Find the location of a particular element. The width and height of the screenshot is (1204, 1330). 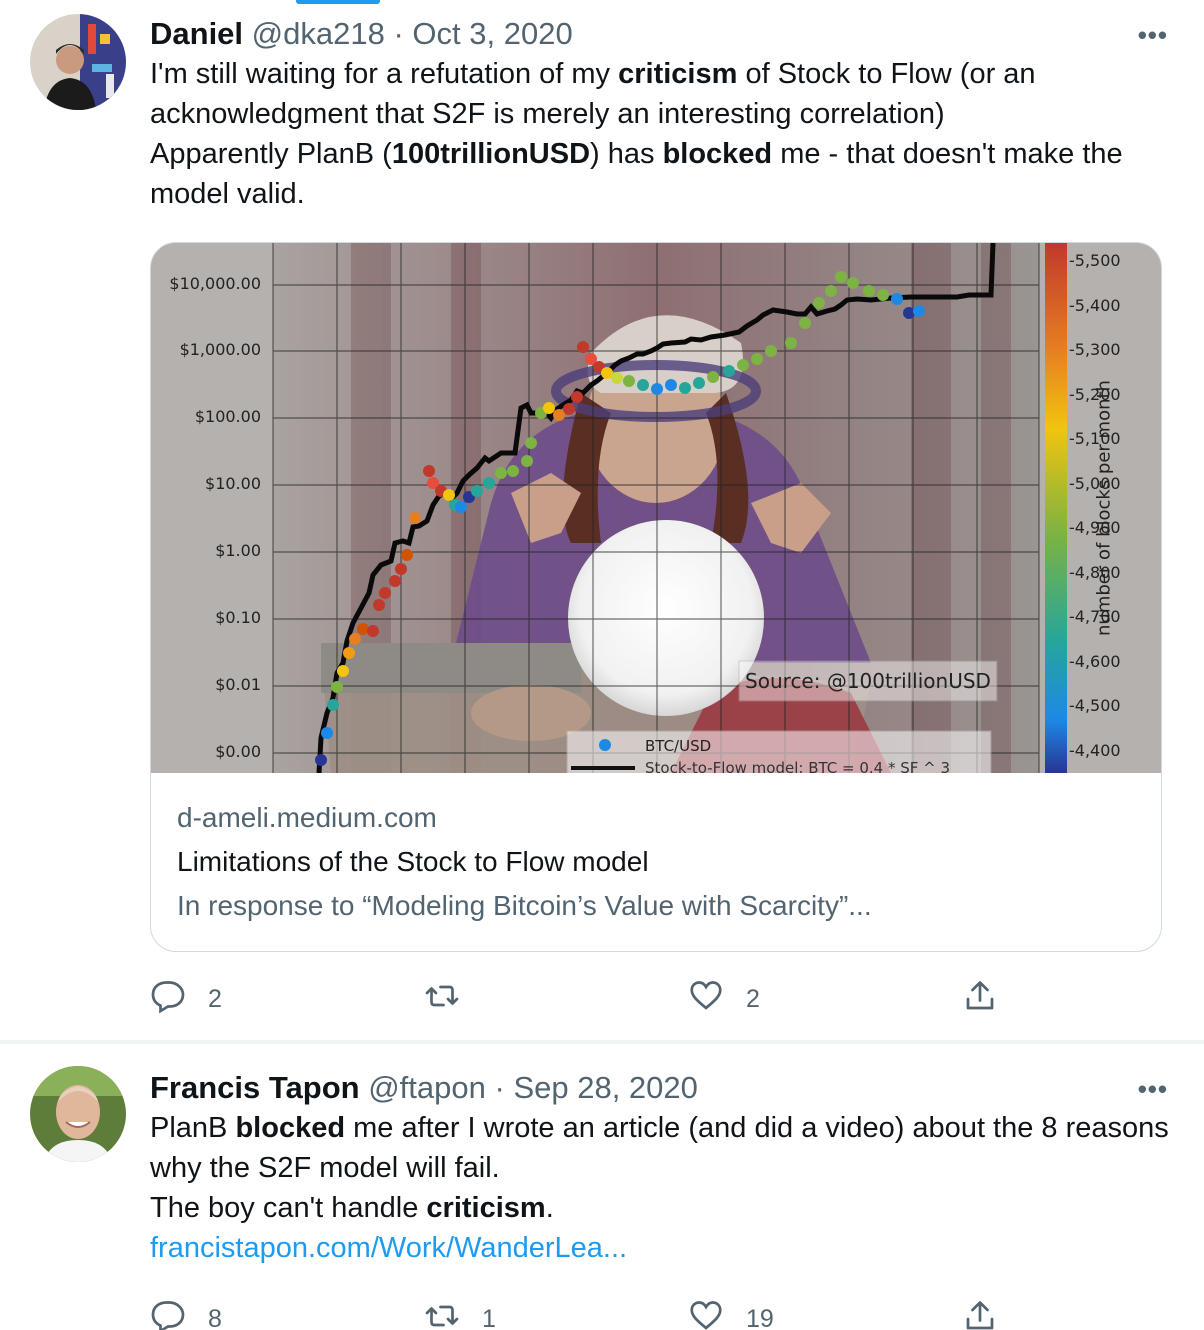

text-segment: Apparently PlanB ( is located at coordinates (271, 154).